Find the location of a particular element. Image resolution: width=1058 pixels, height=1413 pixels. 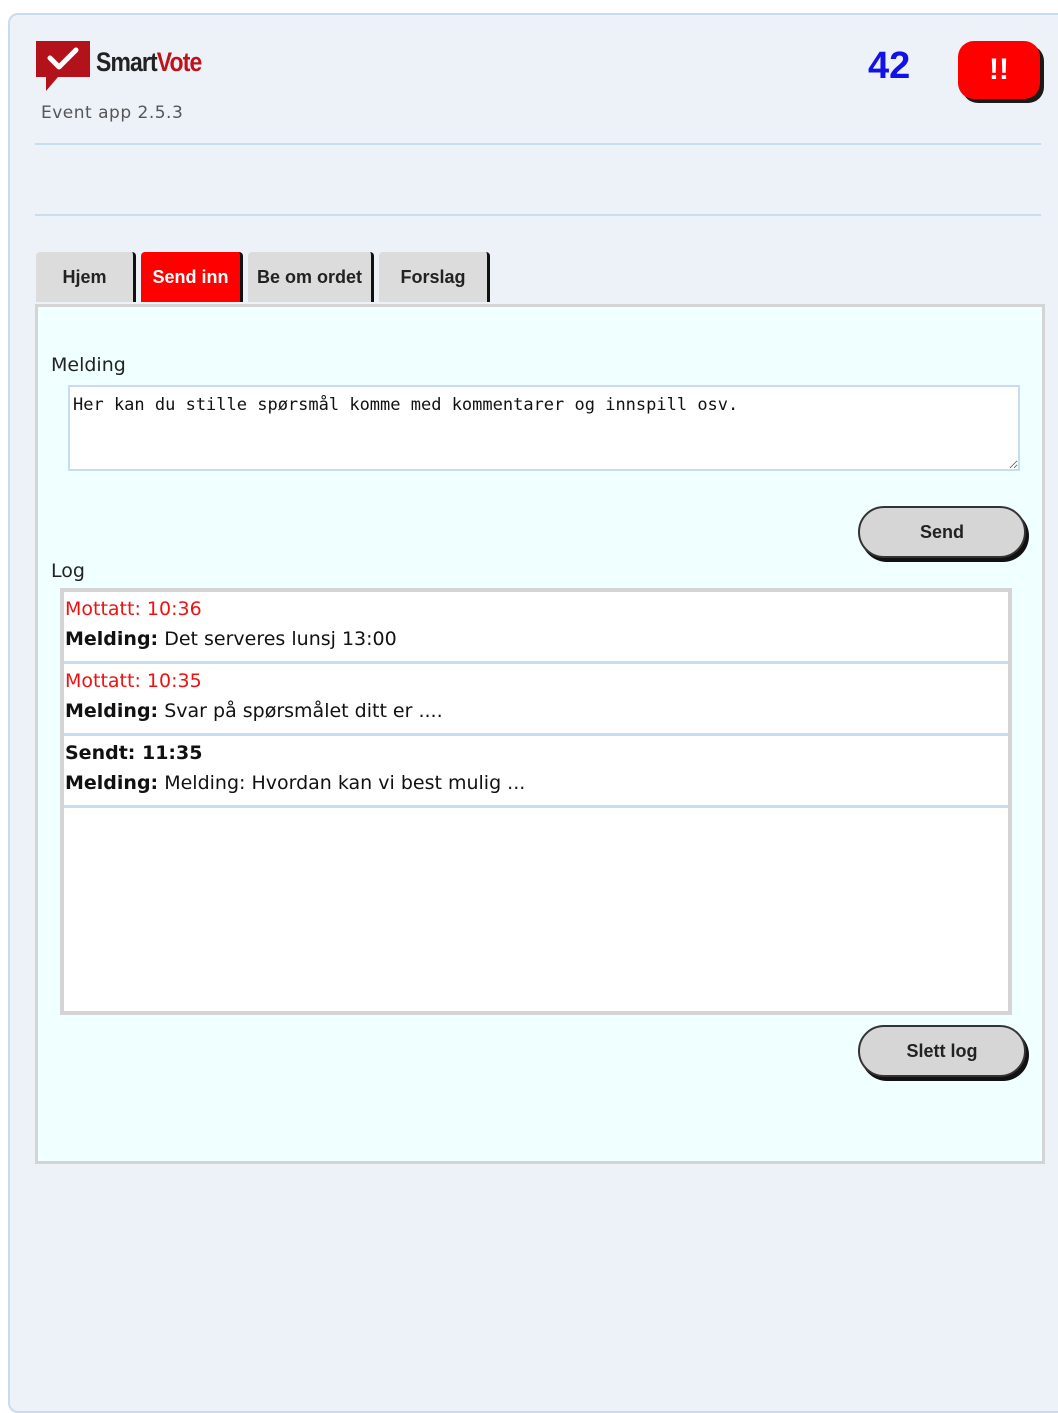

alert-button: !! is located at coordinates (999, 70).